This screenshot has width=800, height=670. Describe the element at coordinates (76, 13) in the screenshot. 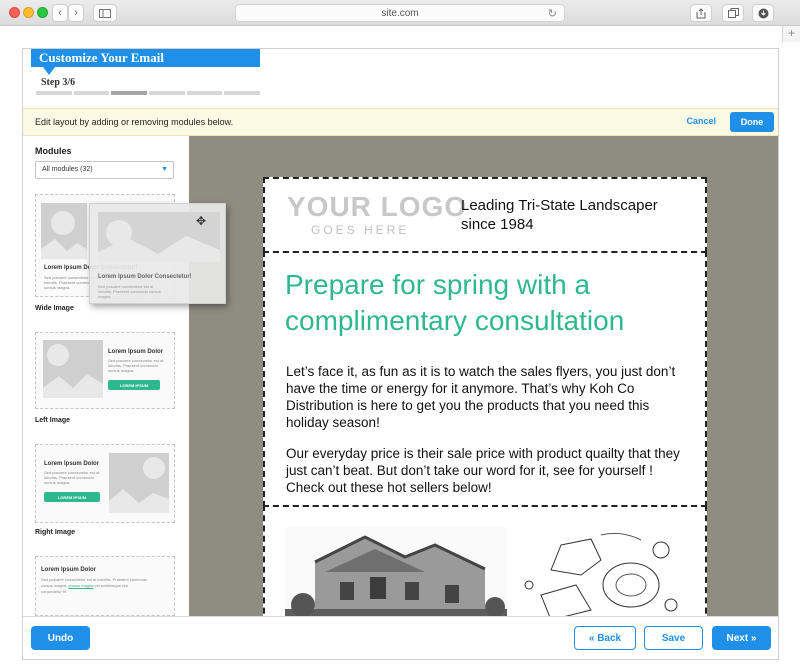

I see `chevron-right-icon: ›` at that location.